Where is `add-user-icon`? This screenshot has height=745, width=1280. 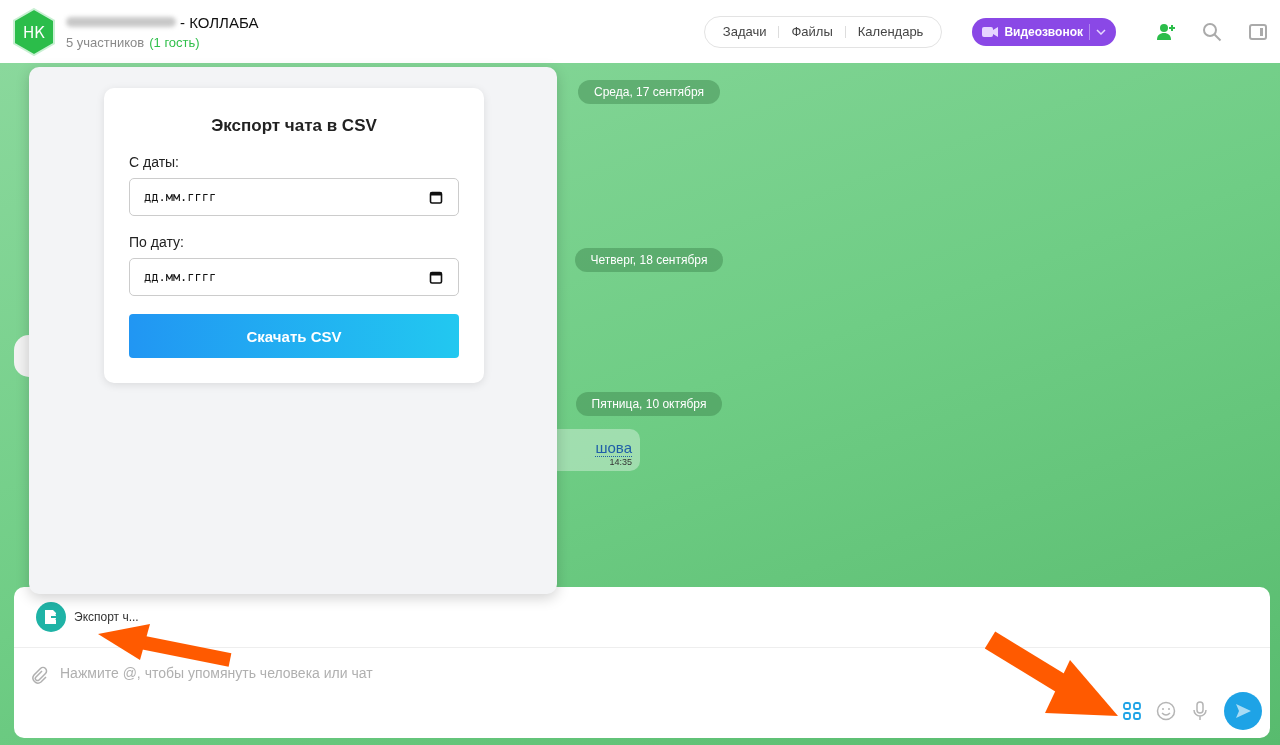
add-user-icon is located at coordinates (1166, 31).